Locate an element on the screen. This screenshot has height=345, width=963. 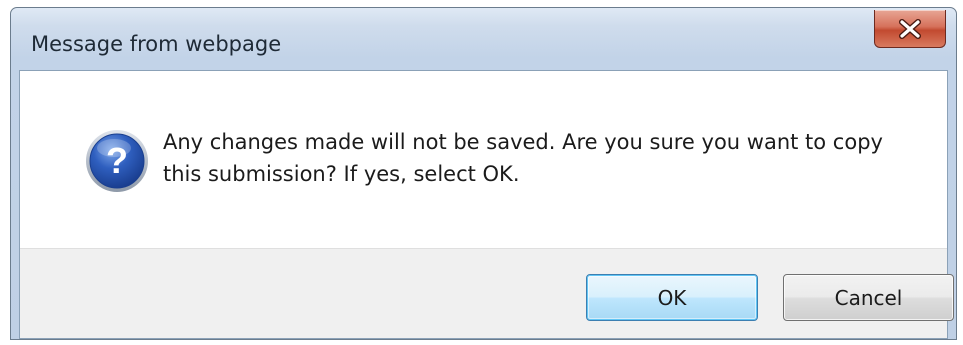
dialog-title: Message from webpage is located at coordinates (156, 44).